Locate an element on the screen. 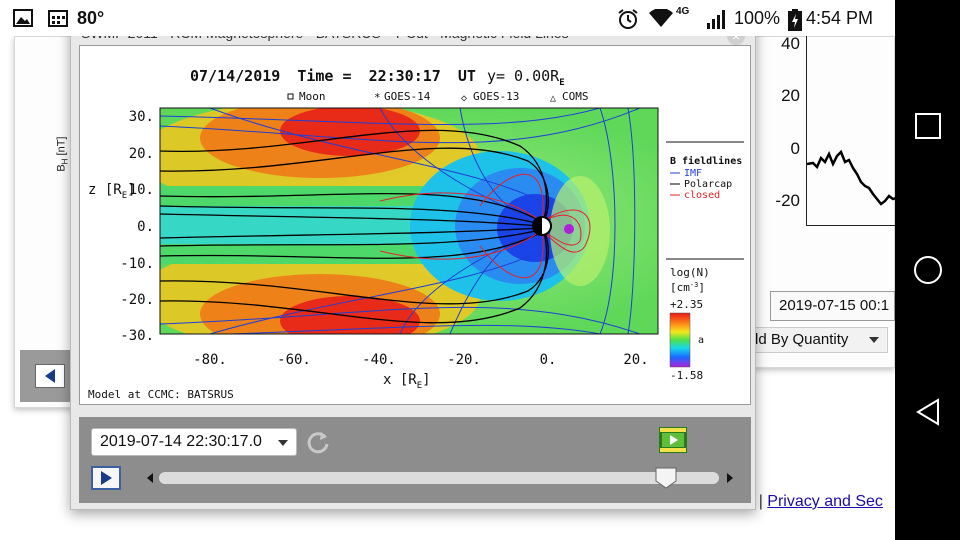 This screenshot has height=540, width=960. triangle-back-icon is located at coordinates (927, 412).